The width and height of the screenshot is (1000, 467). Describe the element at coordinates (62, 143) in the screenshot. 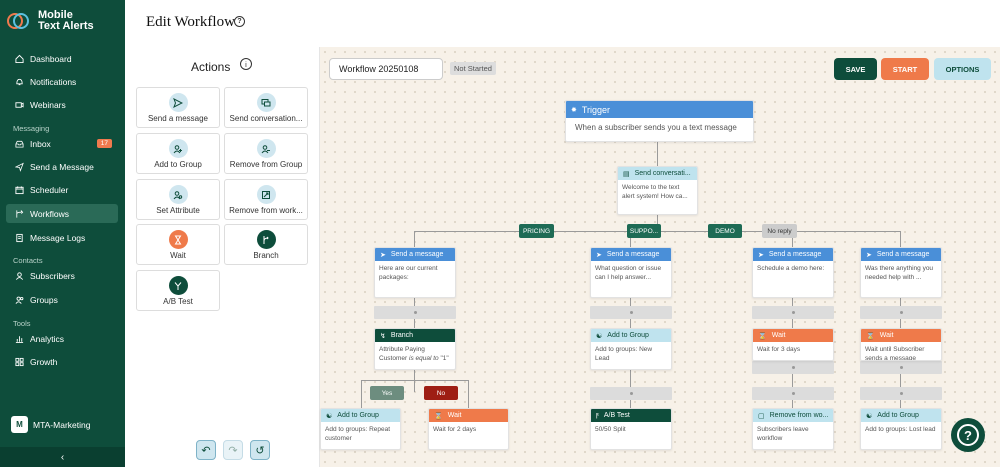

I see `nav-inbox: Inbox 17` at that location.